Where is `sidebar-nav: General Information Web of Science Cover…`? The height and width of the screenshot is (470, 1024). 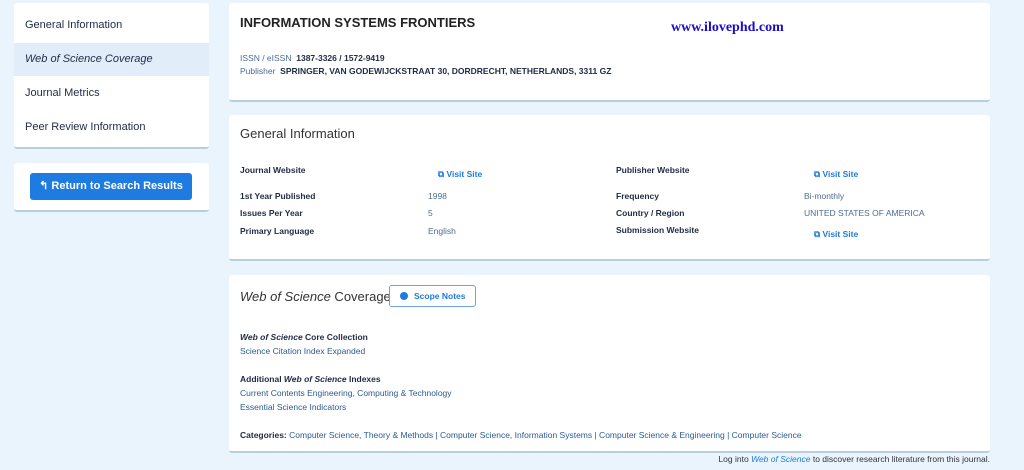
sidebar-nav: General Information Web of Science Cover… is located at coordinates (111, 76).